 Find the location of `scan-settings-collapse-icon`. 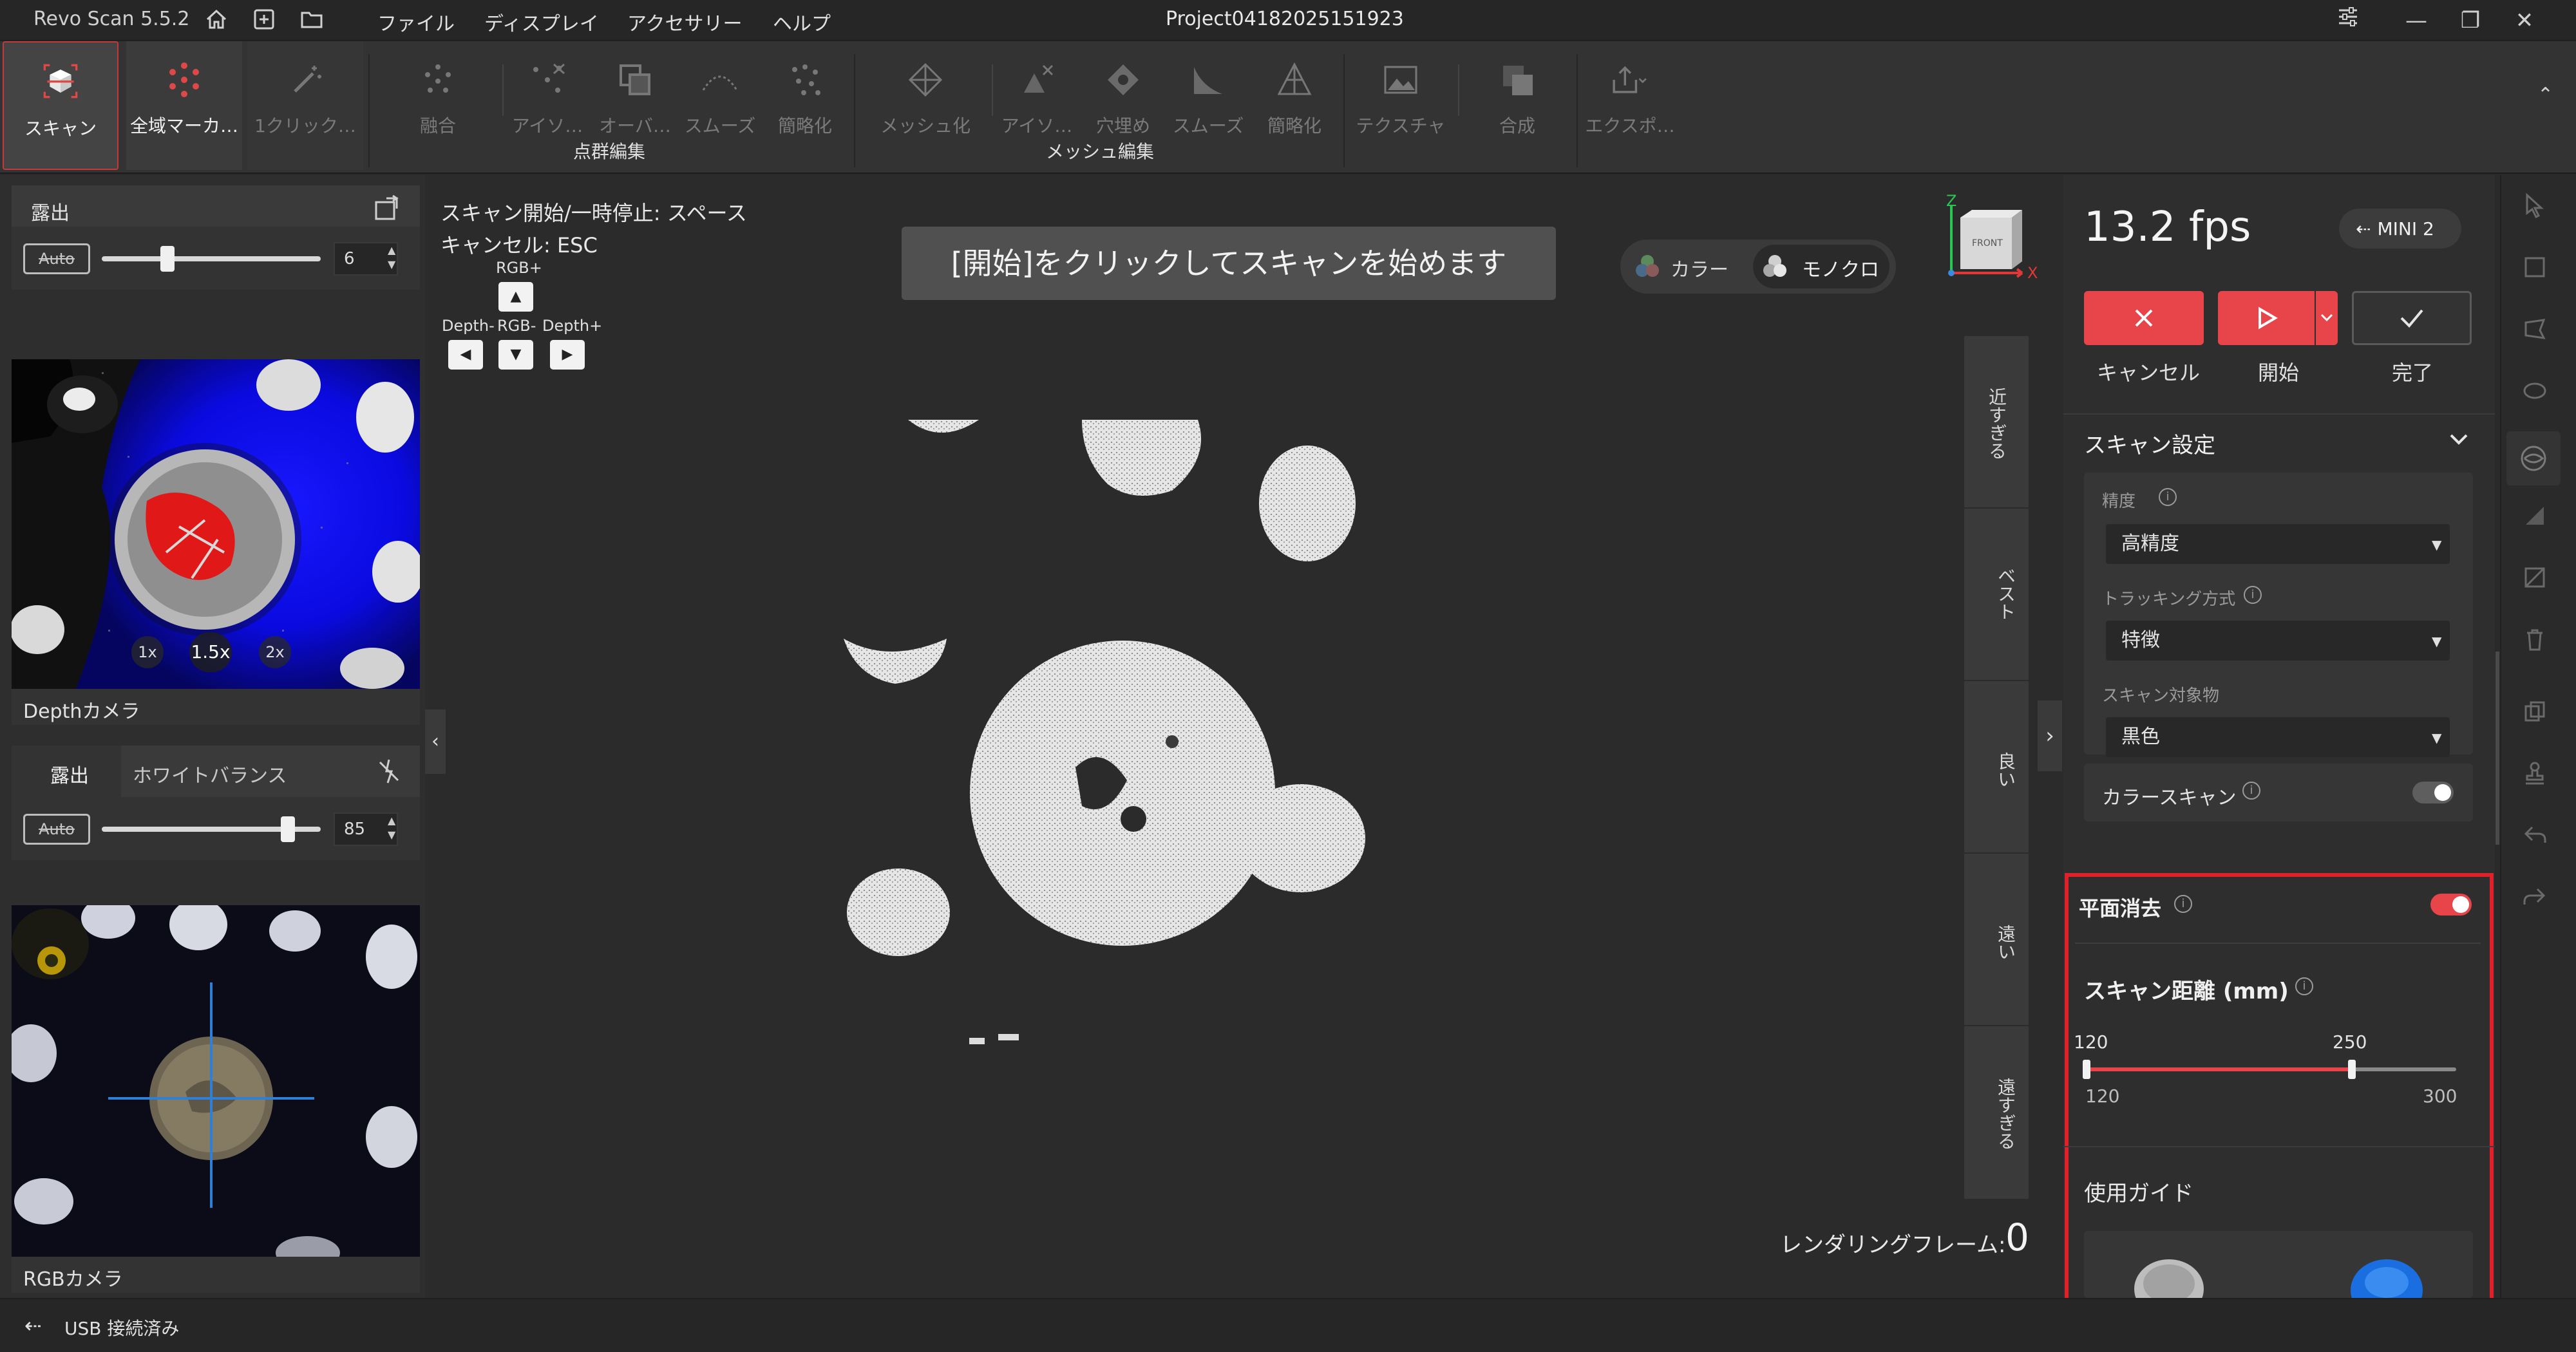

scan-settings-collapse-icon is located at coordinates (2458, 440).